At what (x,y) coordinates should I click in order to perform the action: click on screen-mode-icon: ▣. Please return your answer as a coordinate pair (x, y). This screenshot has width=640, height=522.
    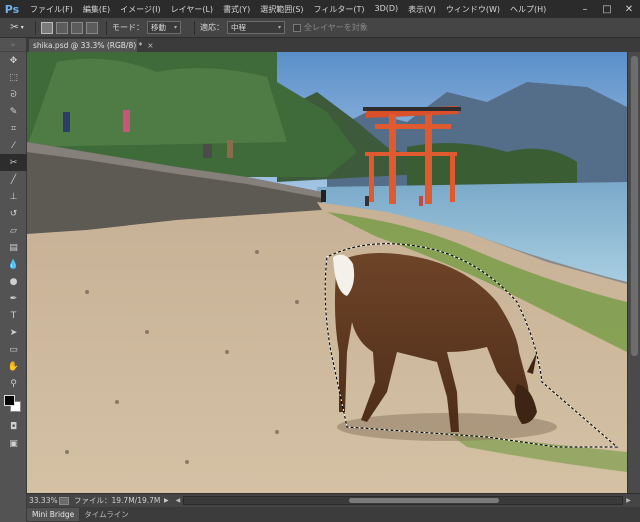
    Looking at the image, I should click on (13, 443).